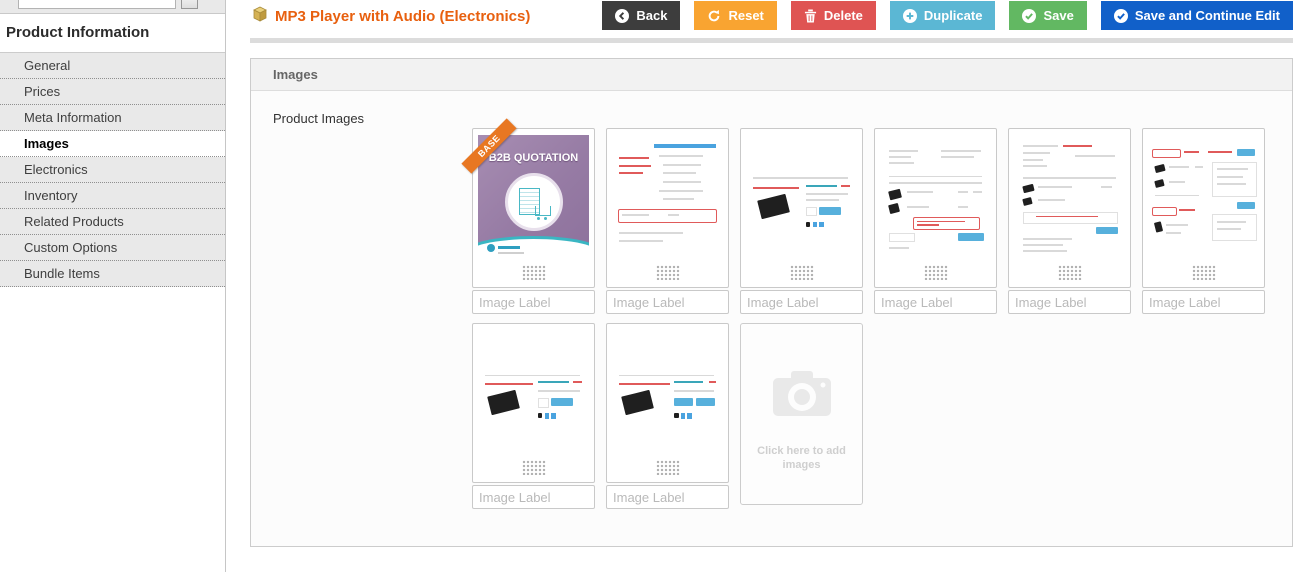 Image resolution: width=1293 pixels, height=572 pixels. Describe the element at coordinates (622, 15) in the screenshot. I see `back-icon` at that location.